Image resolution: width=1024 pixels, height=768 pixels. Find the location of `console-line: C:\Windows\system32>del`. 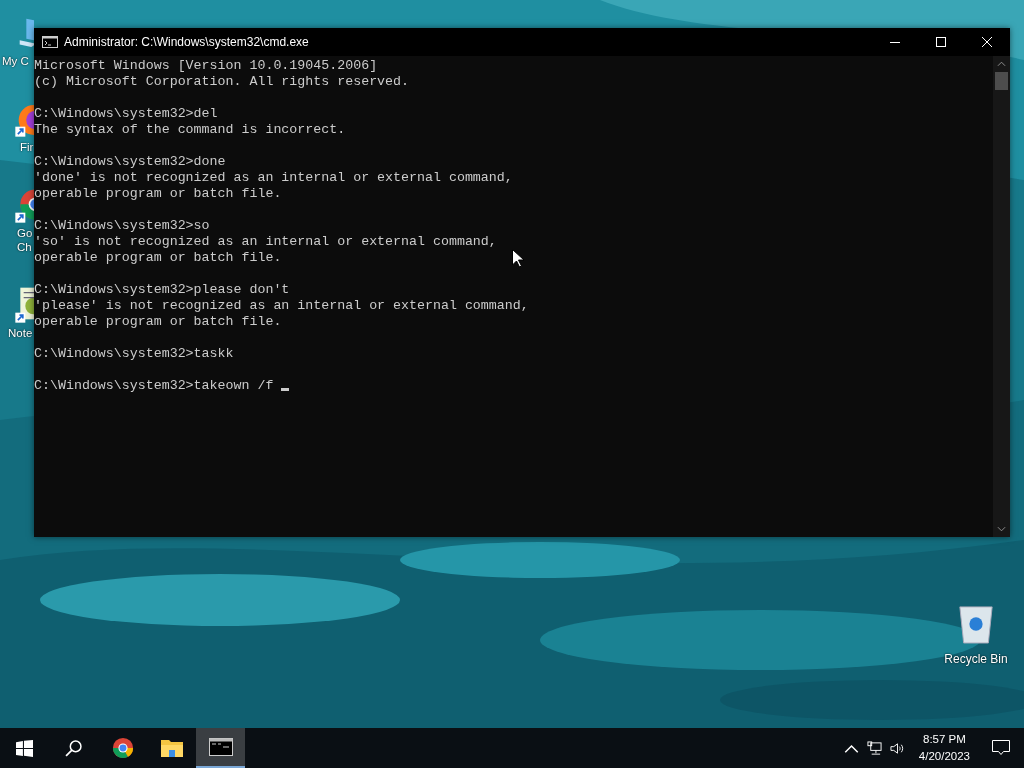

console-line: C:\Windows\system32>del is located at coordinates (126, 114).